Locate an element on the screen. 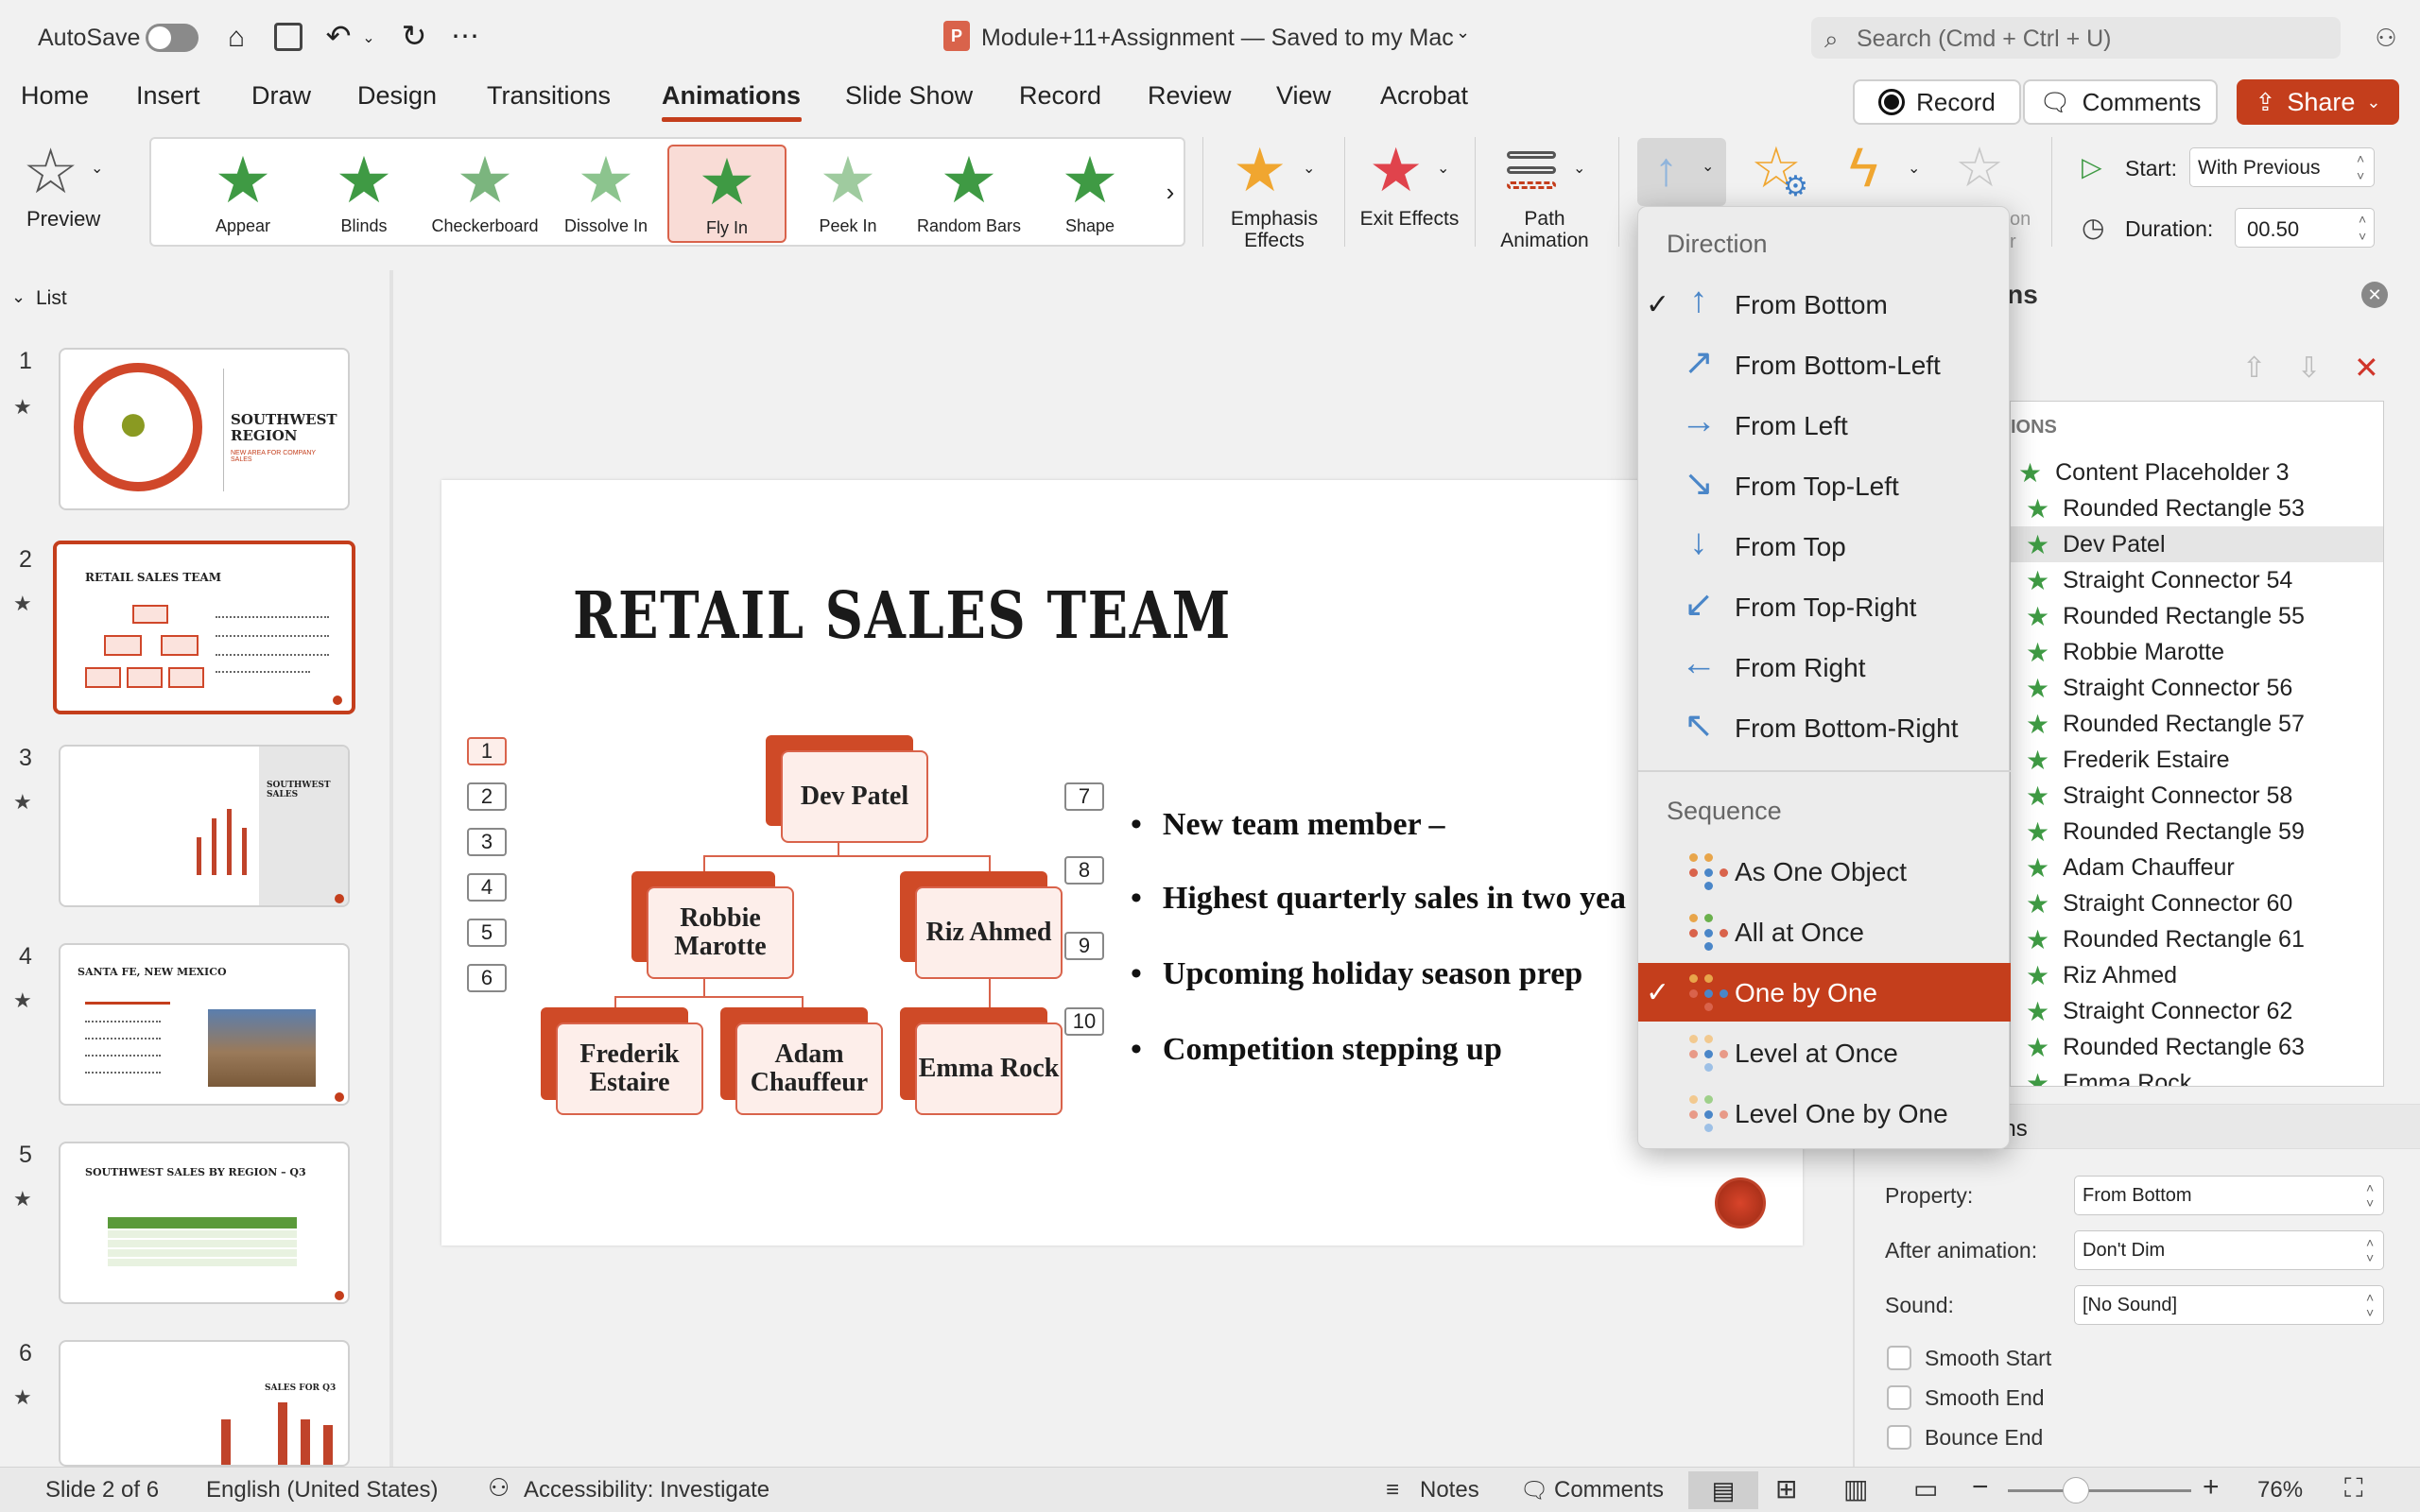 This screenshot has height=1512, width=2420. anim-appear: ★ Appear is located at coordinates (242, 194).